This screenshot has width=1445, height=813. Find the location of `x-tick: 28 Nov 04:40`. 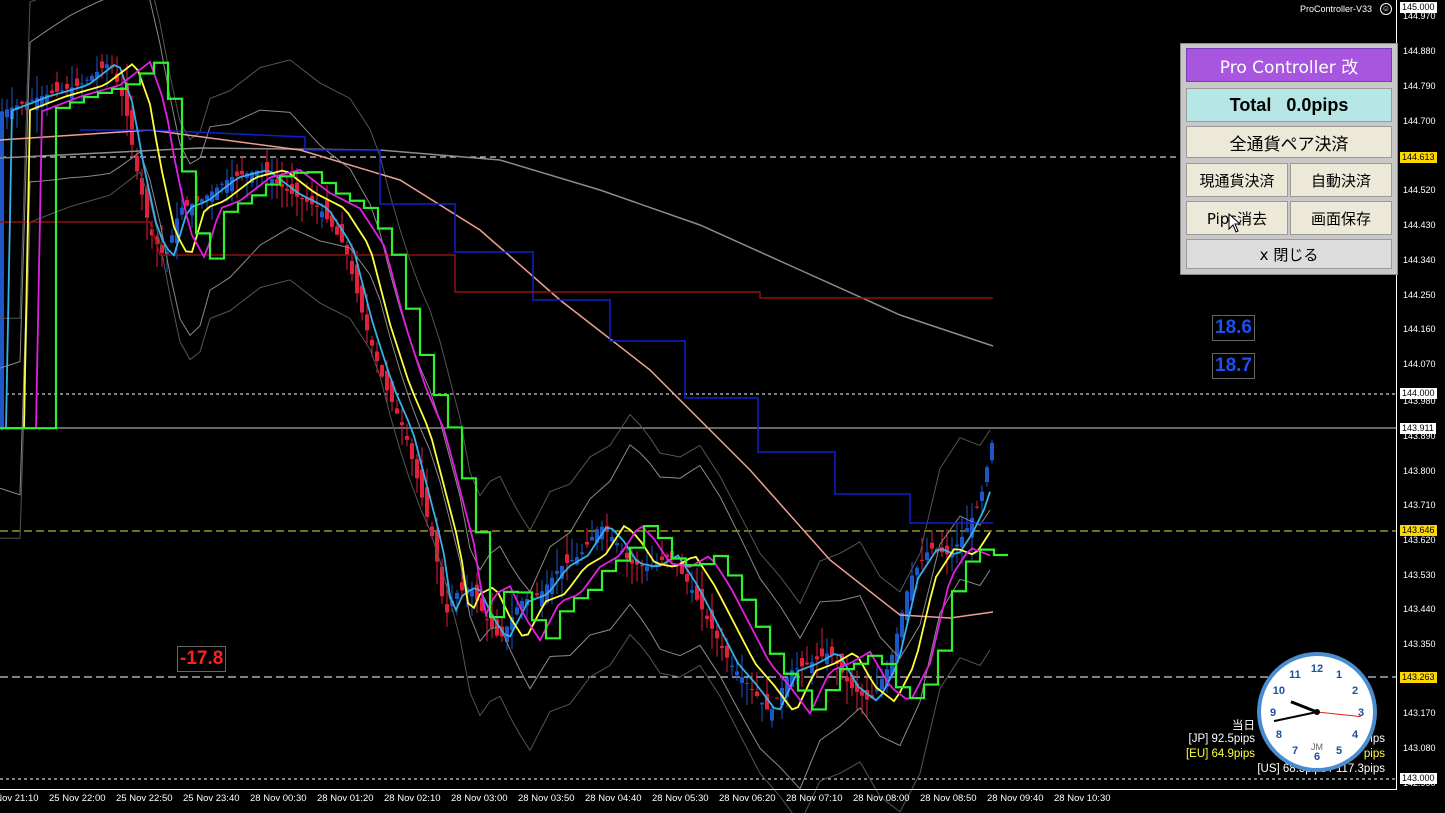

x-tick: 28 Nov 04:40 is located at coordinates (613, 798).